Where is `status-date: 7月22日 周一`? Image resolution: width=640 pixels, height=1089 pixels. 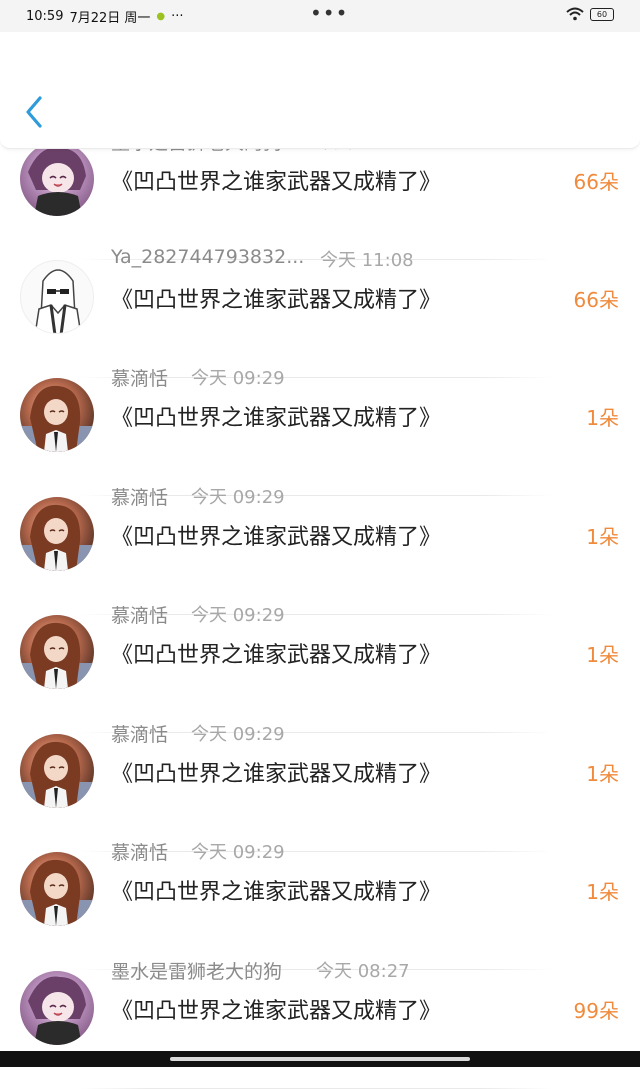 status-date: 7月22日 周一 is located at coordinates (110, 18).